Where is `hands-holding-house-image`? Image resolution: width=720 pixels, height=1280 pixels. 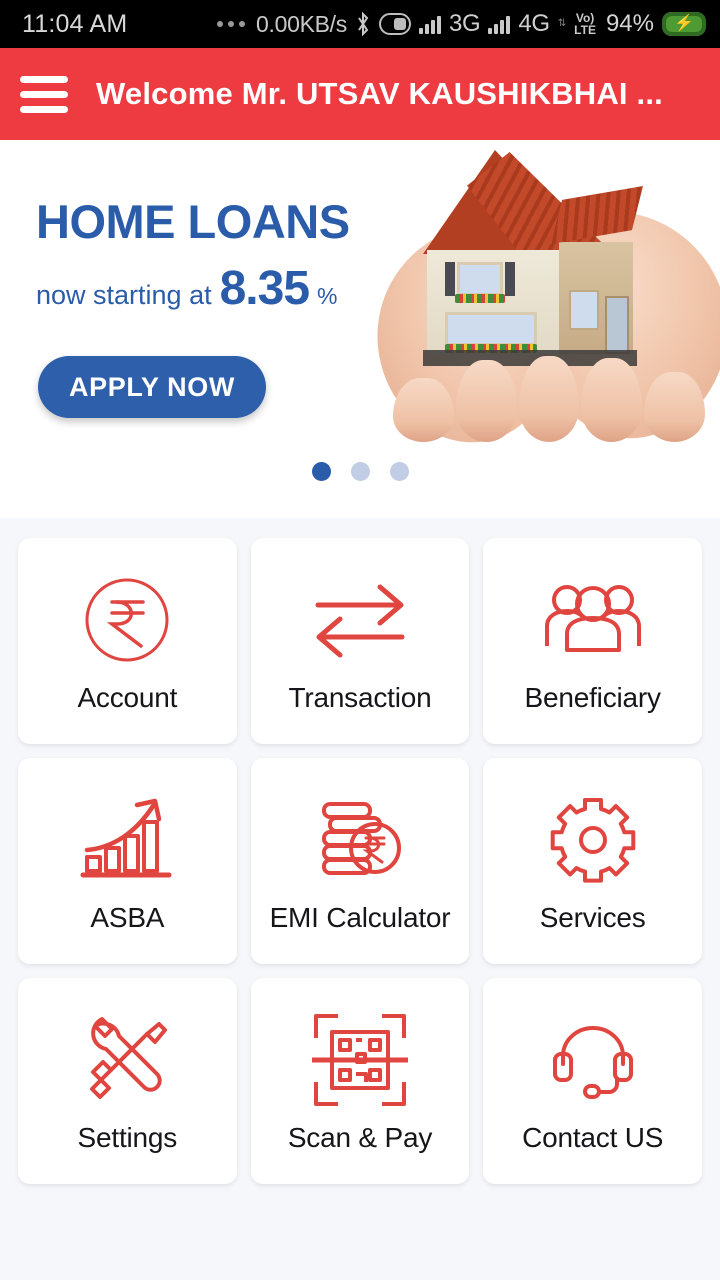 hands-holding-house-image is located at coordinates (547, 299).